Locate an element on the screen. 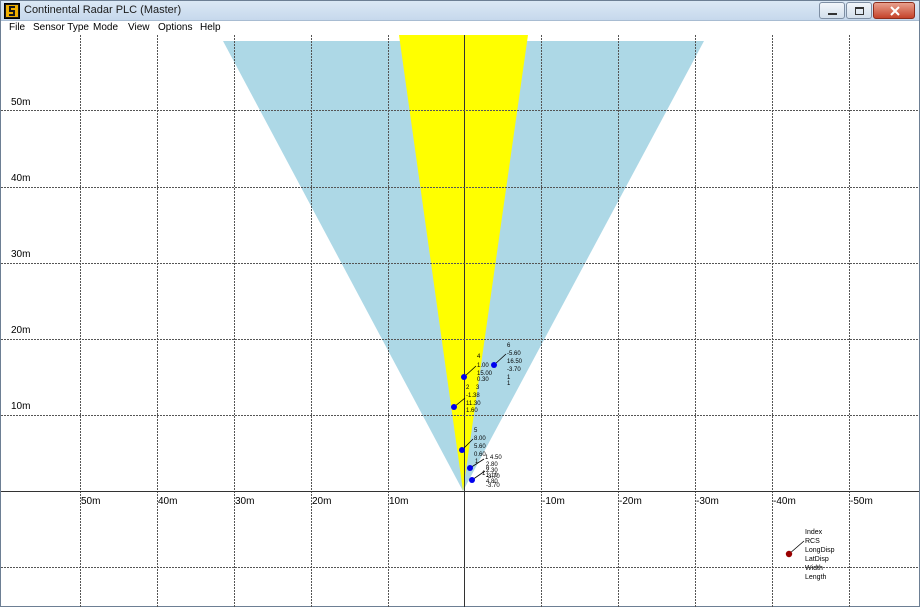 The height and width of the screenshot is (607, 920). close-icon is located at coordinates (895, 11).